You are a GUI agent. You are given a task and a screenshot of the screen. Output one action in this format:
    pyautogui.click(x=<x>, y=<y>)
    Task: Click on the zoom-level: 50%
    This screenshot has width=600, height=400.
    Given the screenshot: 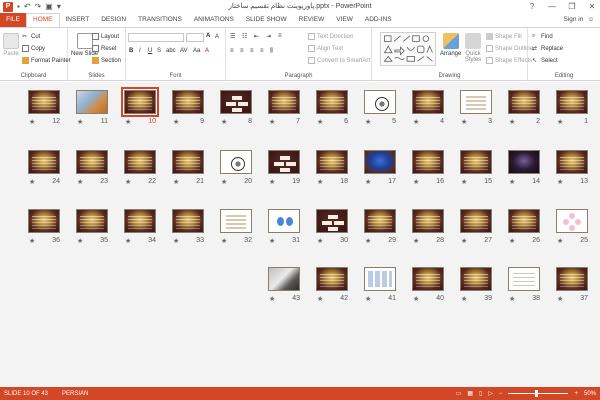 What is the action you would take?
    pyautogui.click(x=590, y=394)
    